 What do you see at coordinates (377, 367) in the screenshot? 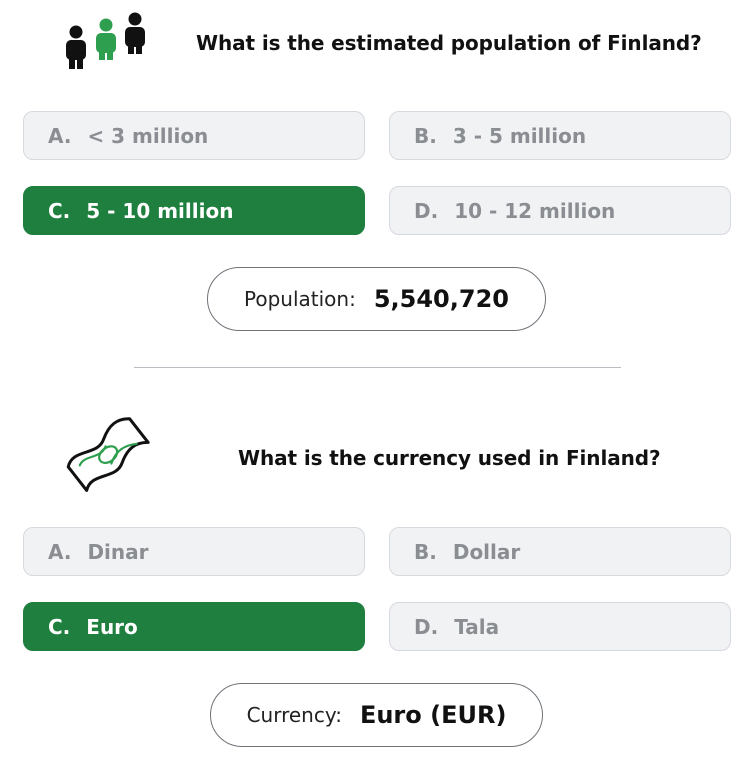
I see `section-divider` at bounding box center [377, 367].